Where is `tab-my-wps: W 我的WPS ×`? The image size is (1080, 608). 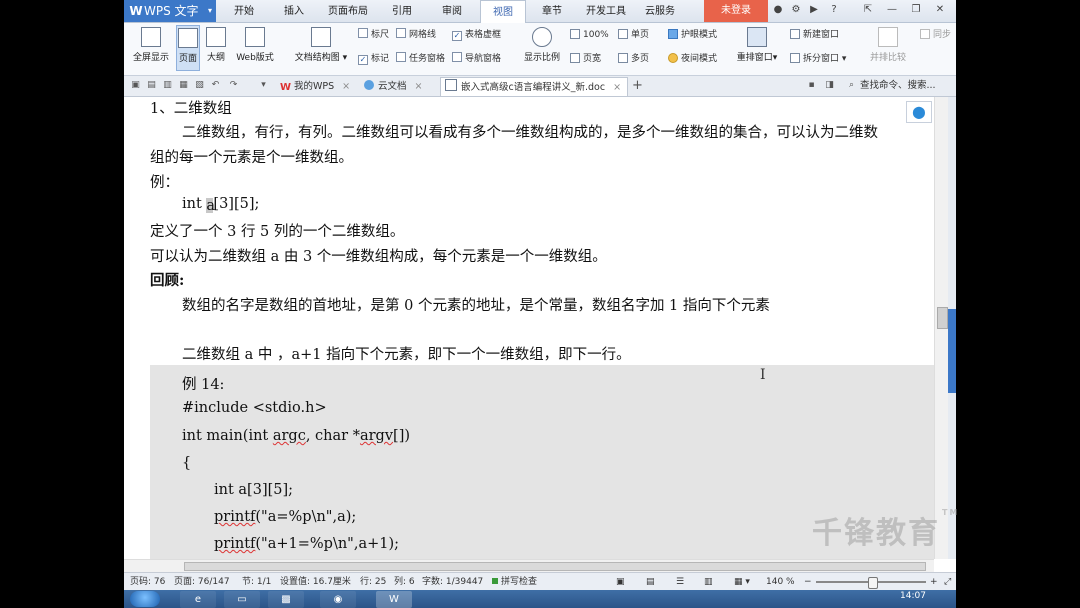 tab-my-wps: W 我的WPS × is located at coordinates (313, 86).